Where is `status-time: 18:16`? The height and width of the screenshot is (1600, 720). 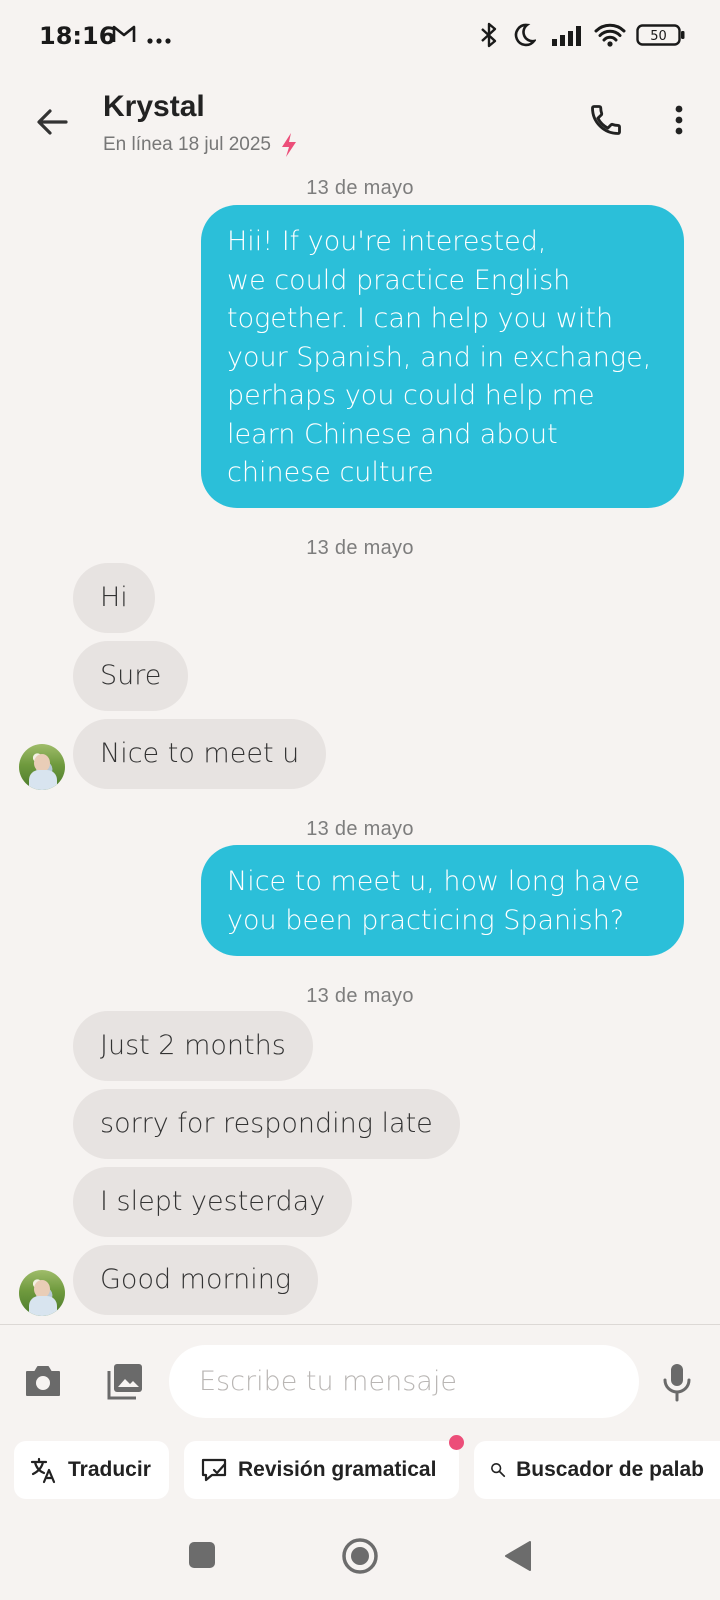 status-time: 18:16 is located at coordinates (77, 36).